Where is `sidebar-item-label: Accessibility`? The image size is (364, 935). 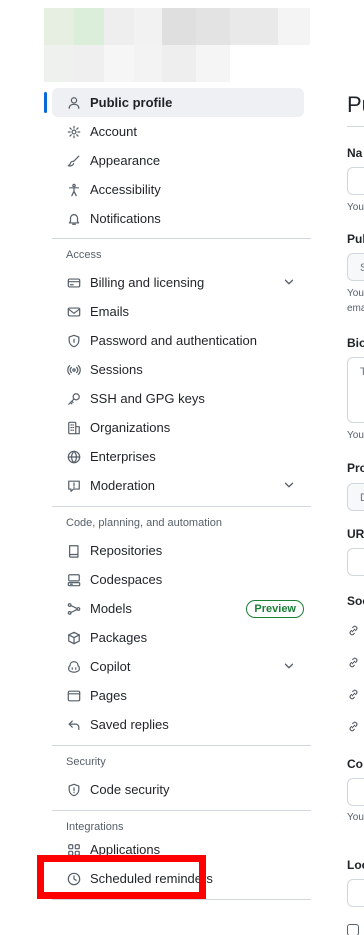 sidebar-item-label: Accessibility is located at coordinates (125, 189).